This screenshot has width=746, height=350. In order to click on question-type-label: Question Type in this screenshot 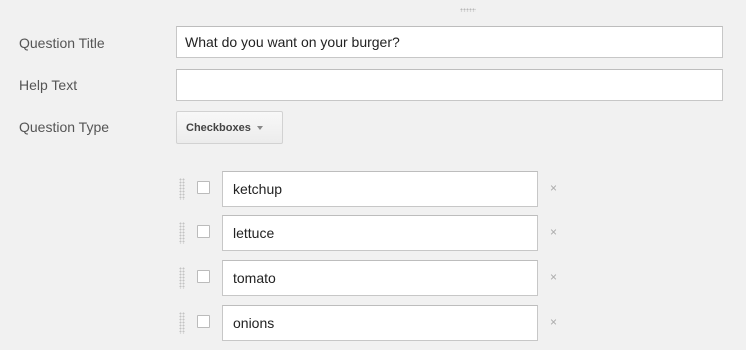, I will do `click(64, 127)`.